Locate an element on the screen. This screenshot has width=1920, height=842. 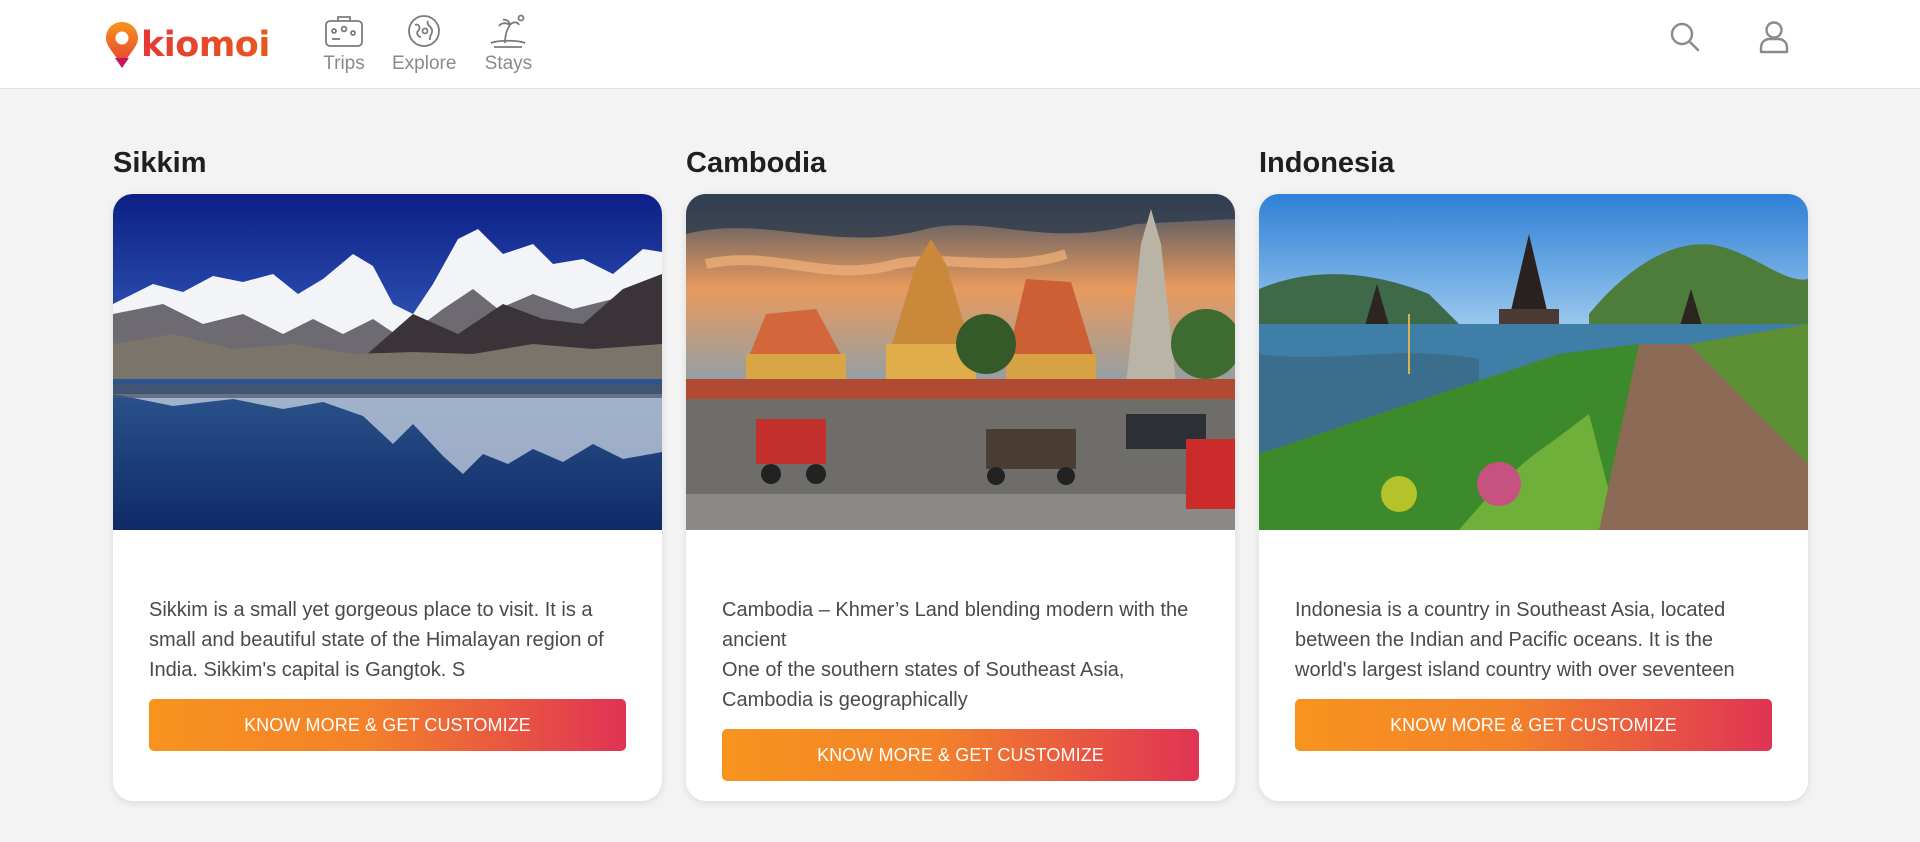
kiomoi-logo: kiomoi is located at coordinates (187, 45).